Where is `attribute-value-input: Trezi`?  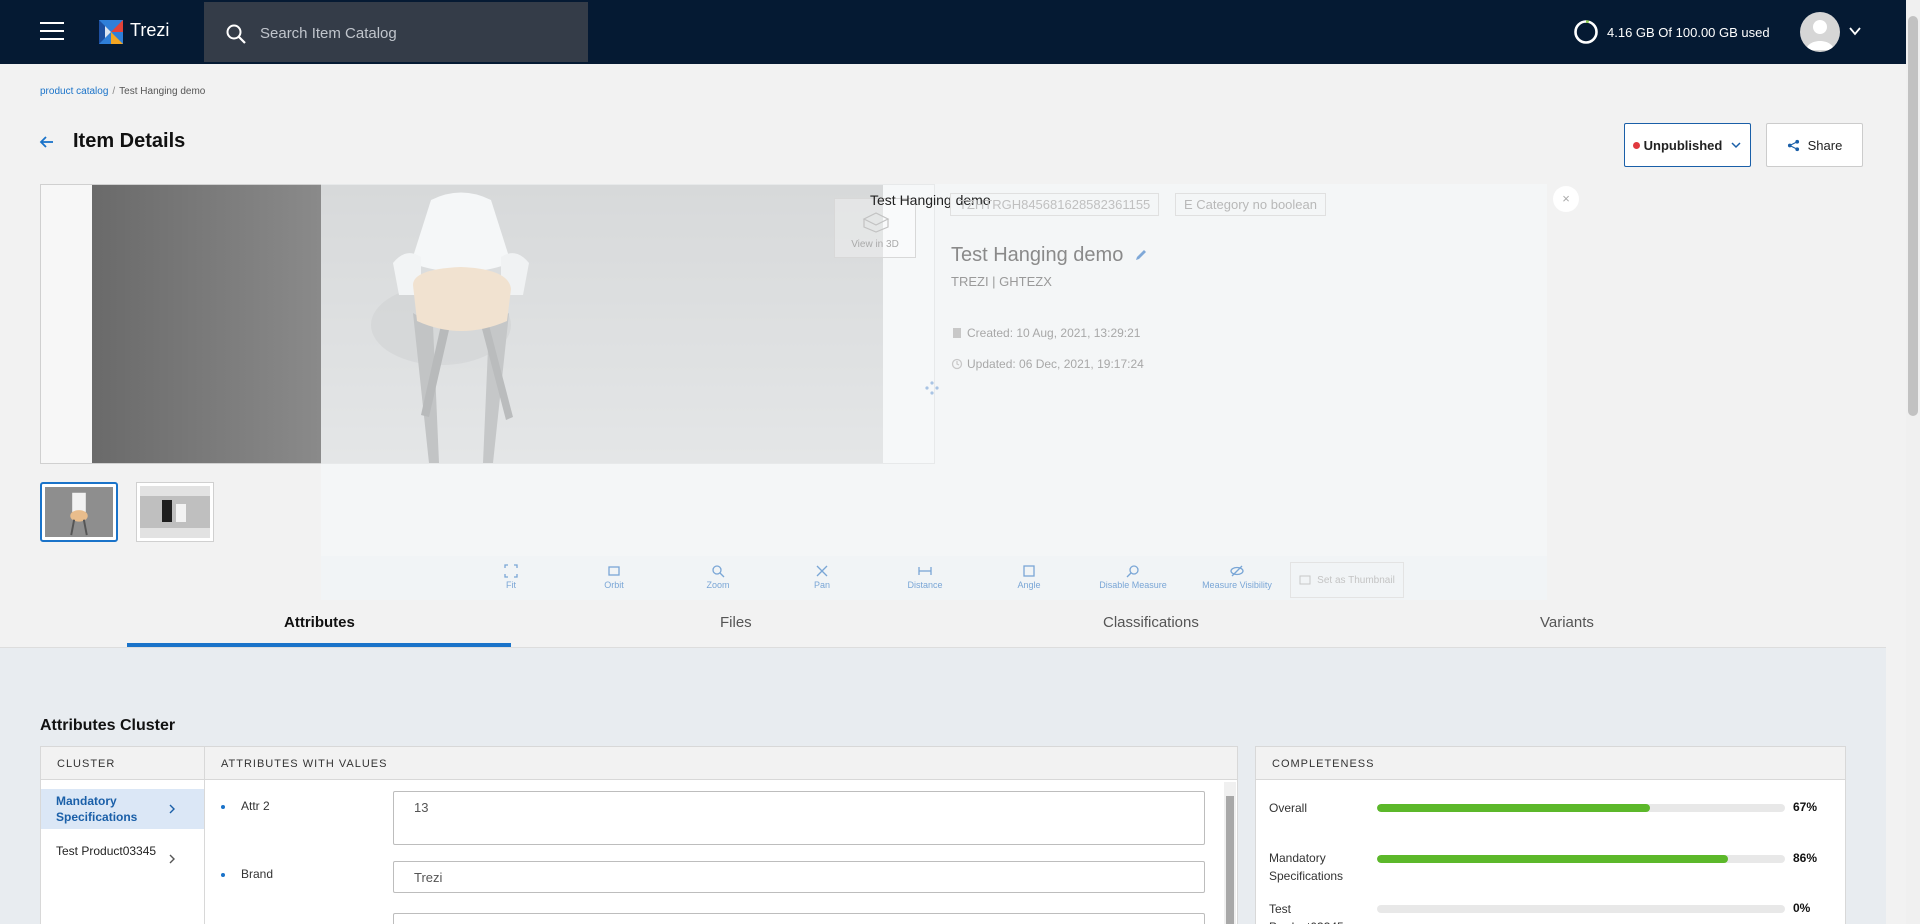
attribute-value-input: Trezi is located at coordinates (799, 877).